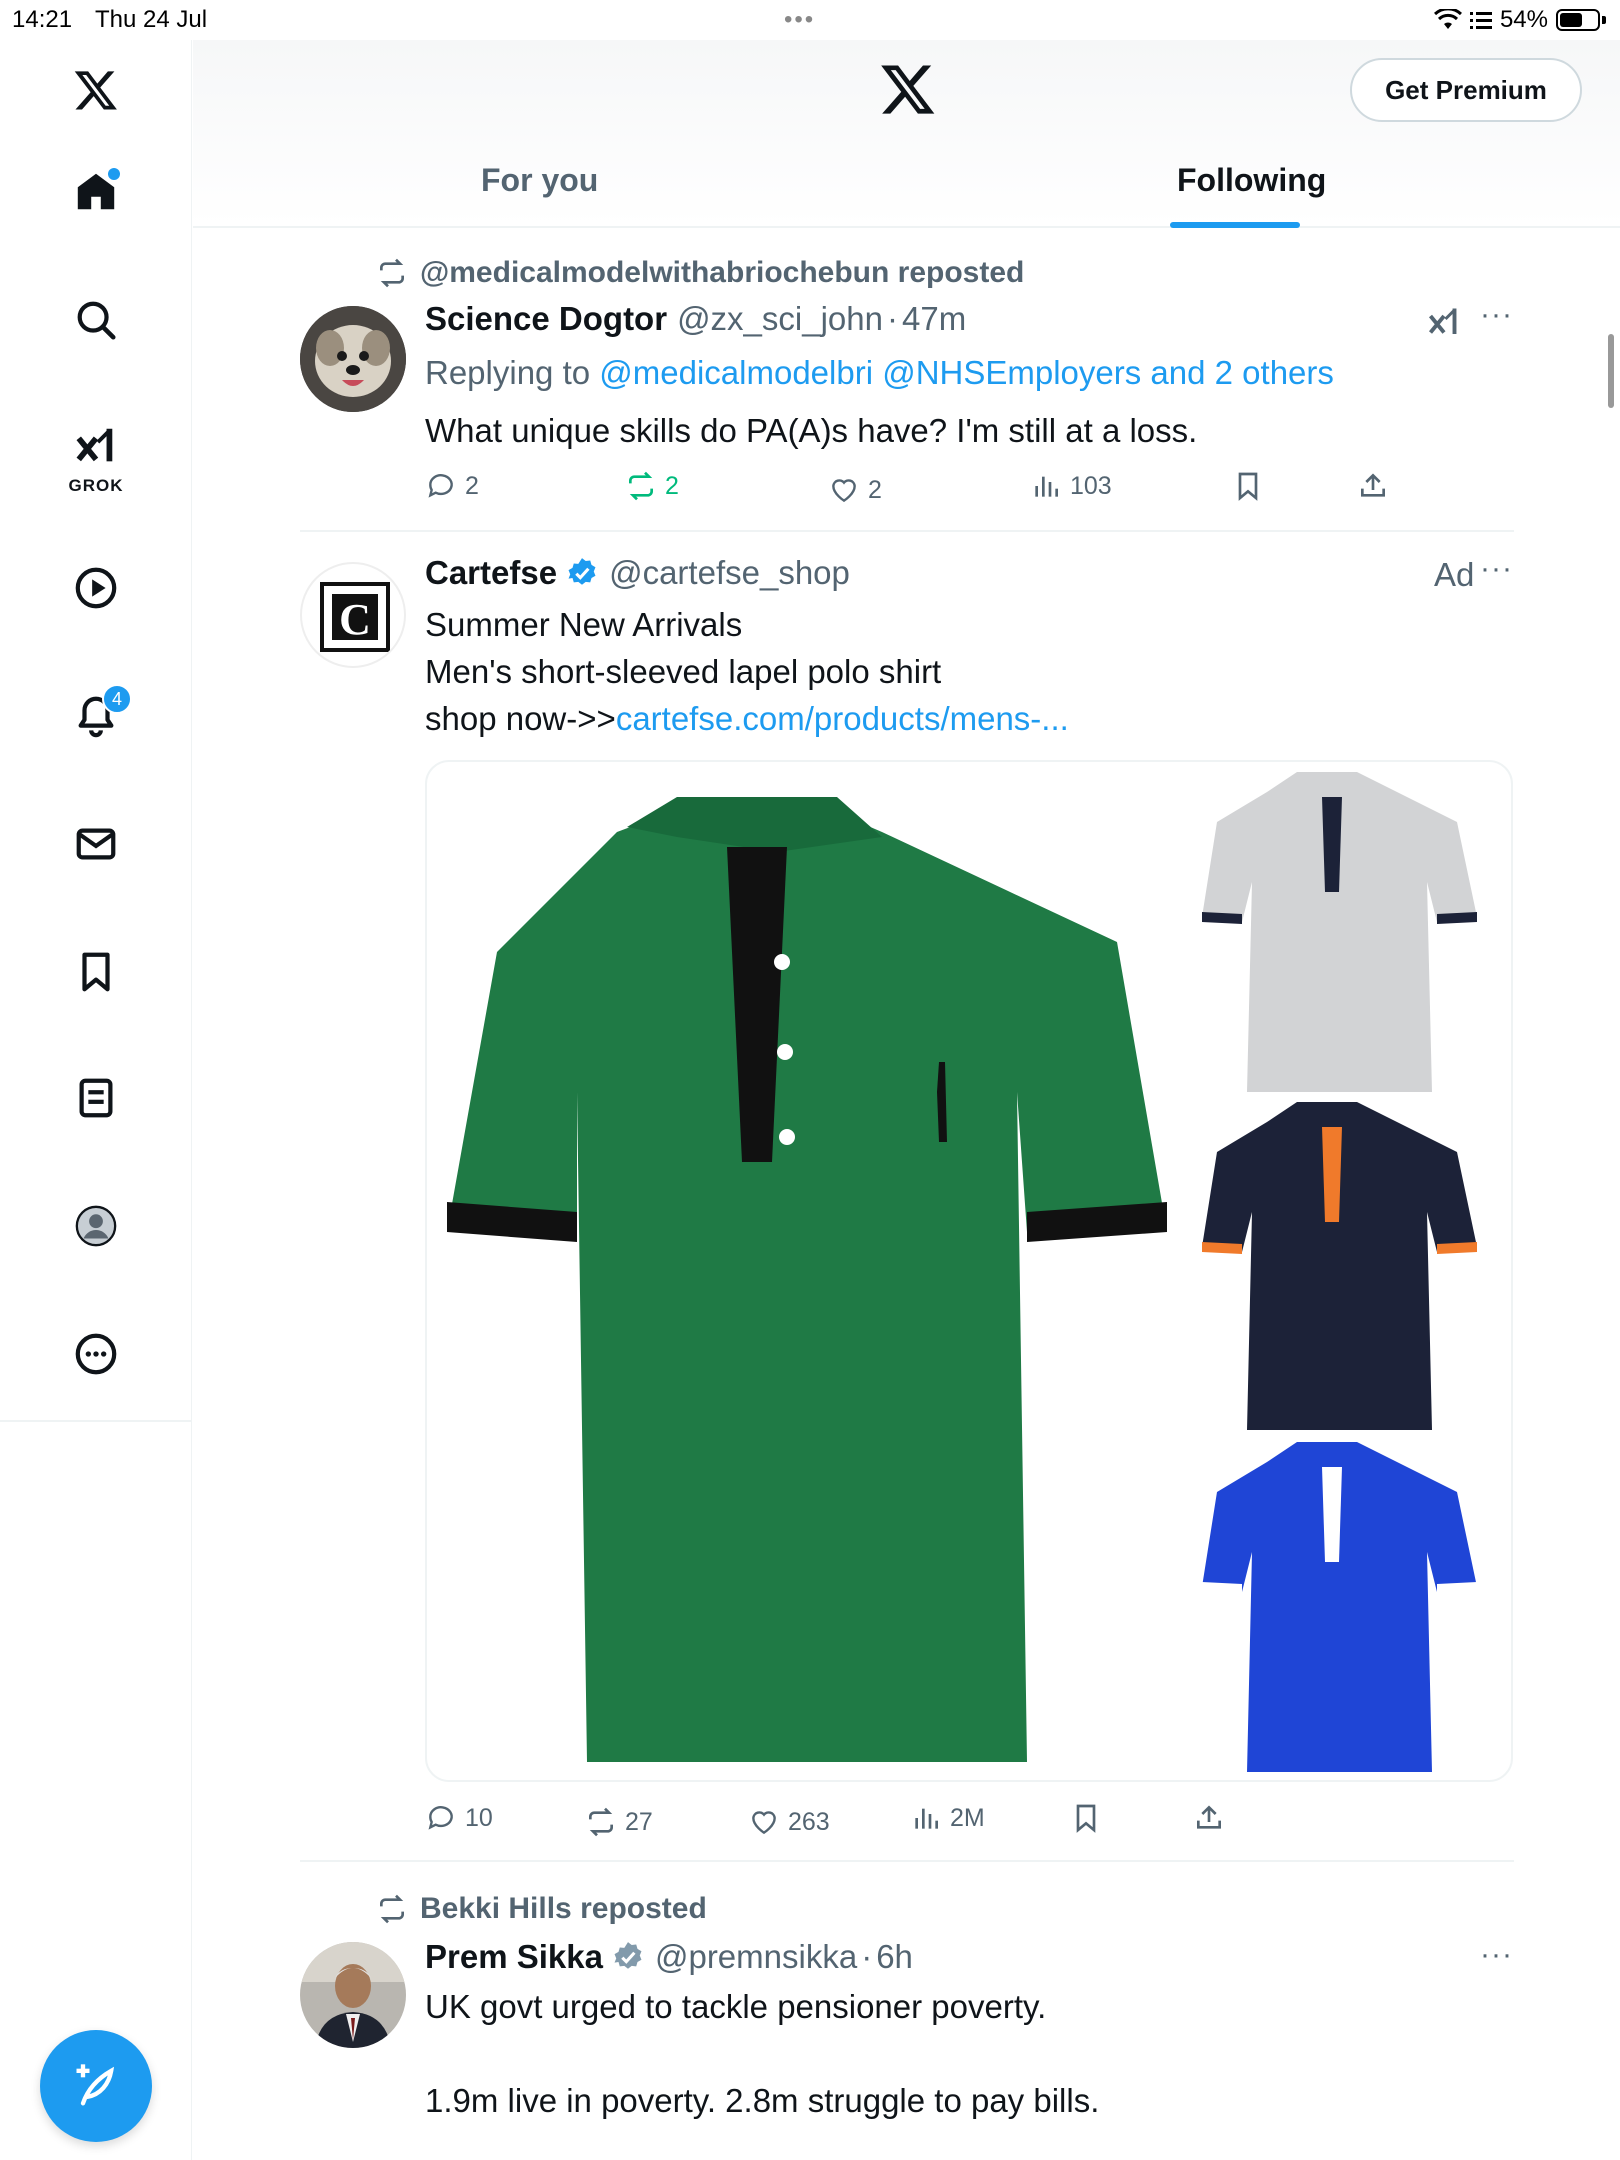 The width and height of the screenshot is (1620, 2160). What do you see at coordinates (809, 1821) in the screenshot?
I see `like-count: 263` at bounding box center [809, 1821].